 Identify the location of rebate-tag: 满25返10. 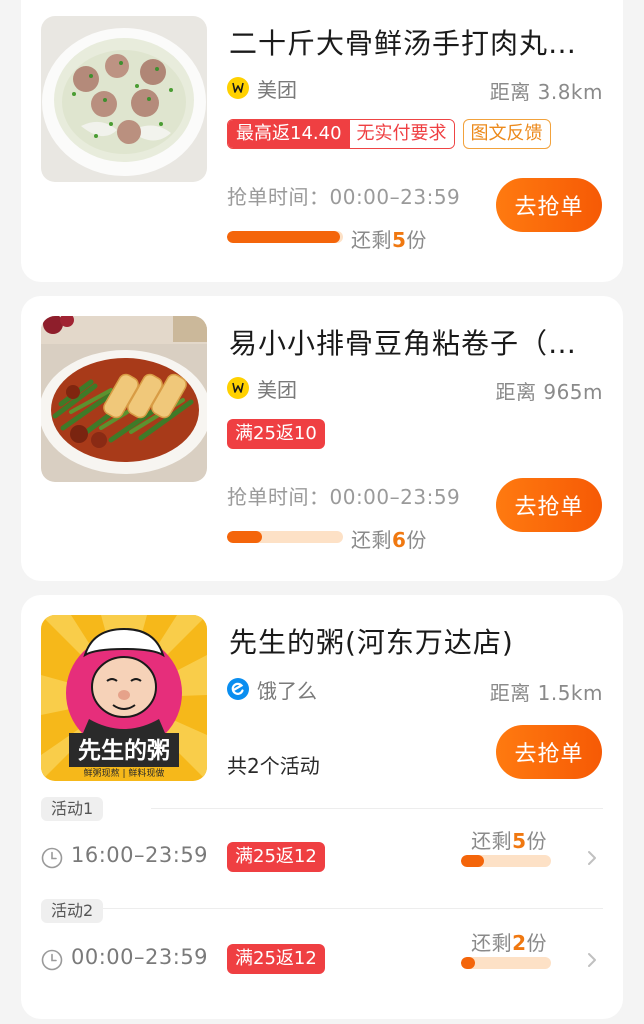
(276, 434).